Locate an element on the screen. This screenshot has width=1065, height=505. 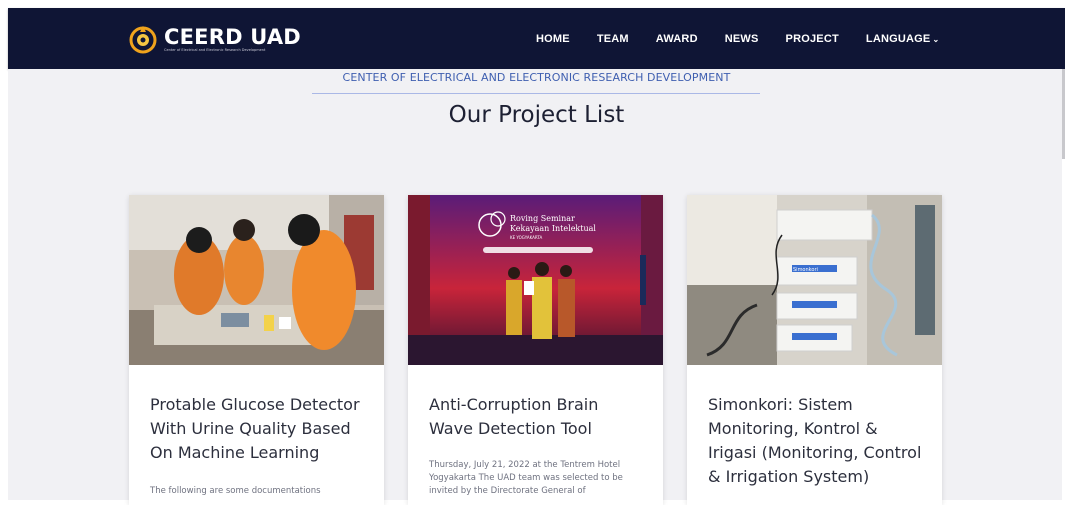
ceerd-logo-icon is located at coordinates (143, 40).